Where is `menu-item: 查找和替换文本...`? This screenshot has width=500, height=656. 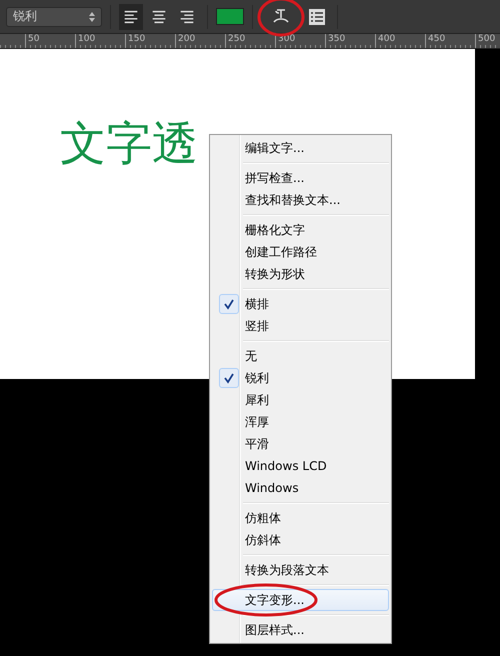
menu-item: 查找和替换文本... is located at coordinates (300, 200).